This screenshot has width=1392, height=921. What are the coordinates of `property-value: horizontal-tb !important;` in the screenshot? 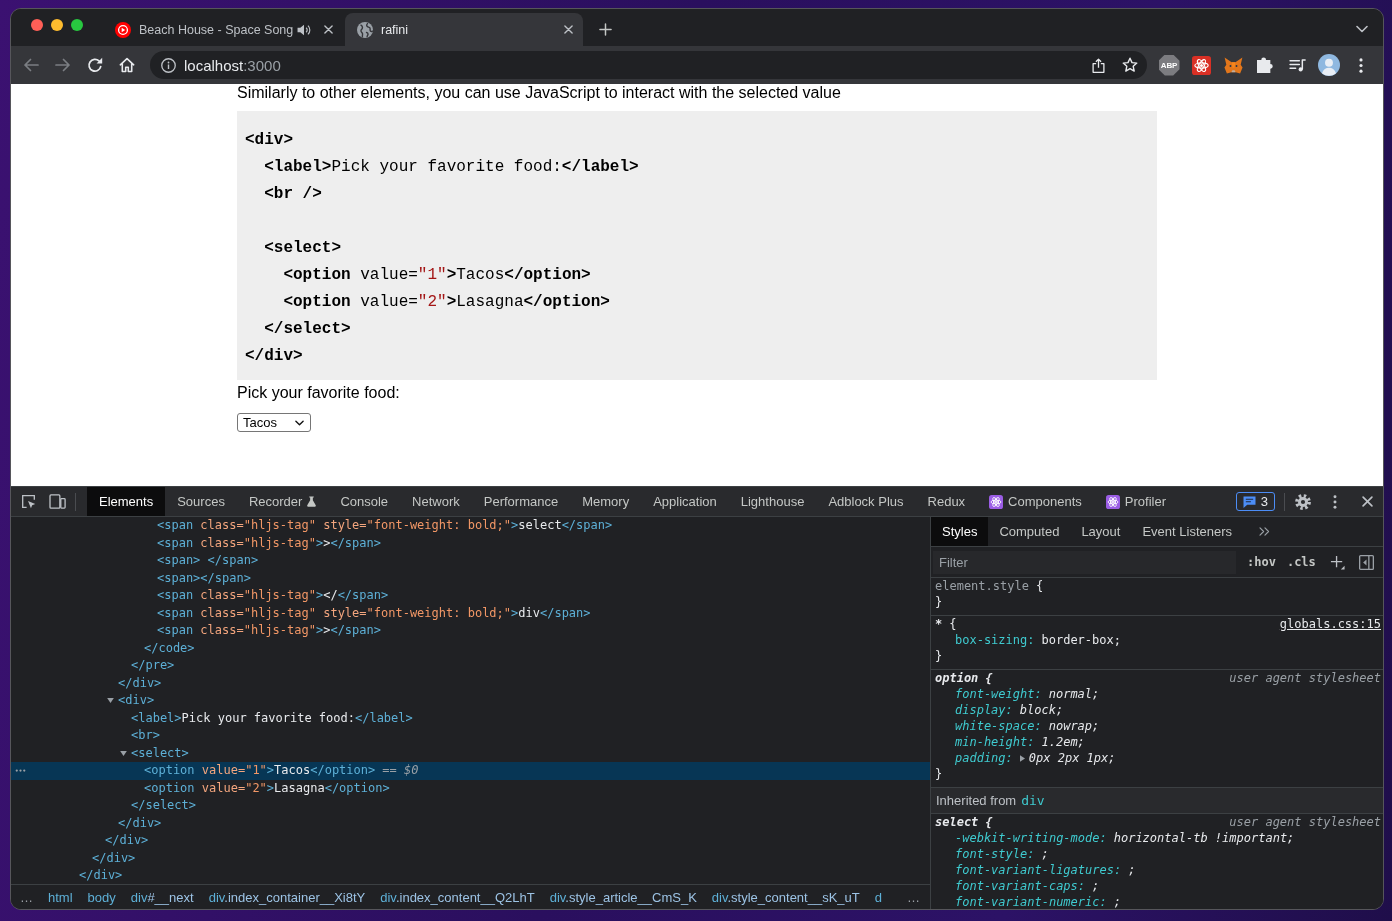 It's located at (1204, 838).